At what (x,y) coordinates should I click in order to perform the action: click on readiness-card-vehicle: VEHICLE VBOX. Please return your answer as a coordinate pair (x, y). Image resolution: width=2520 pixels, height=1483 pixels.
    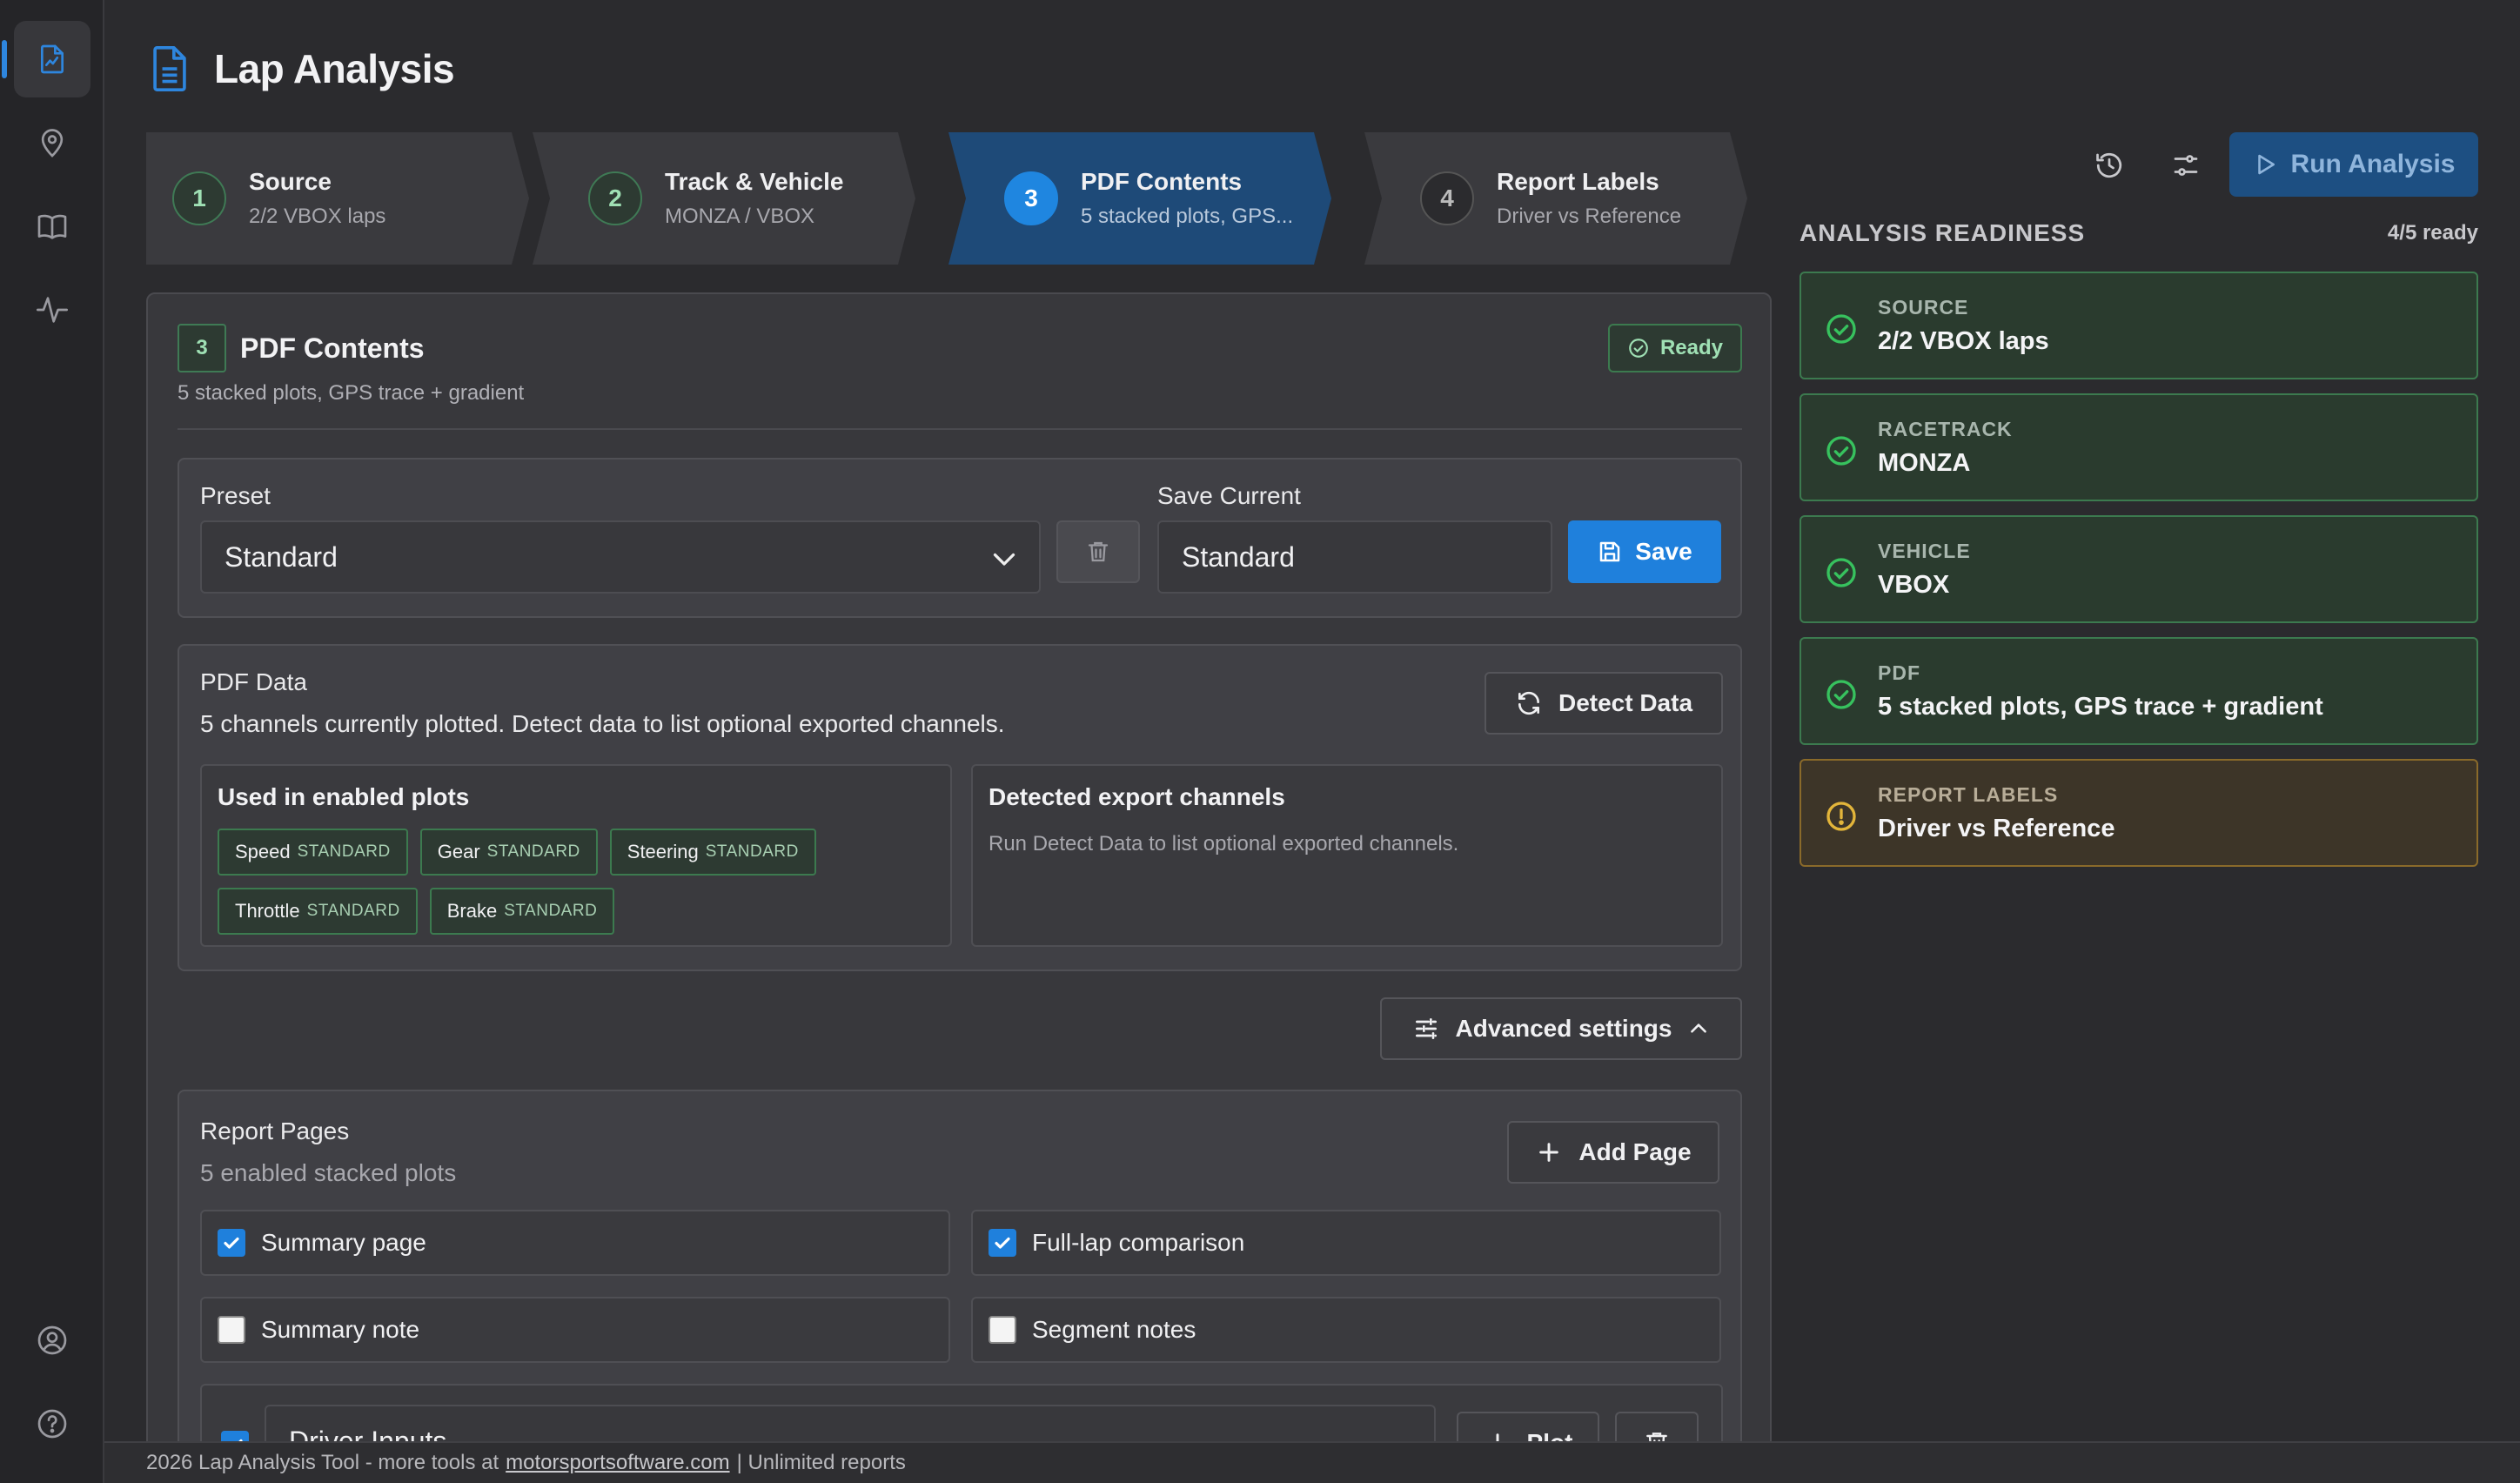
    Looking at the image, I should click on (2139, 569).